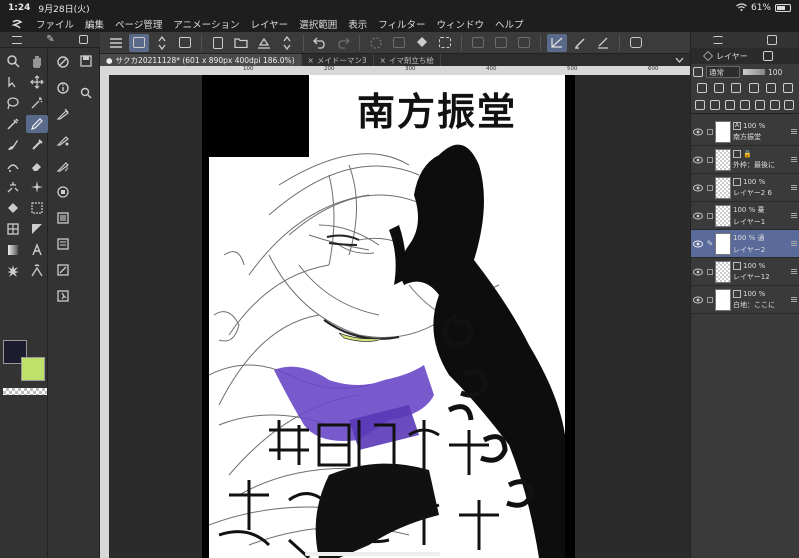 Image resolution: width=799 pixels, height=558 pixels. I want to click on clip-lower-icon, so click(701, 88).